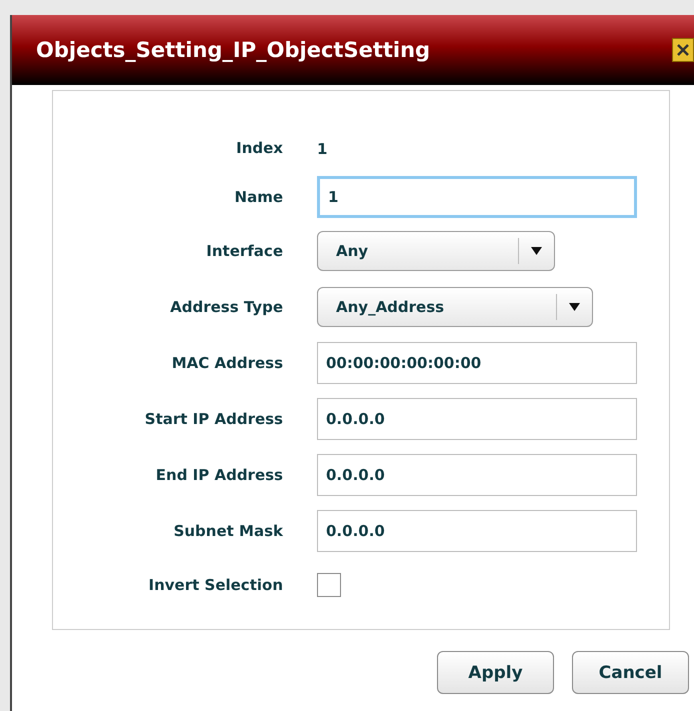  Describe the element at coordinates (455, 307) in the screenshot. I see `dropdown: Any_Address` at that location.